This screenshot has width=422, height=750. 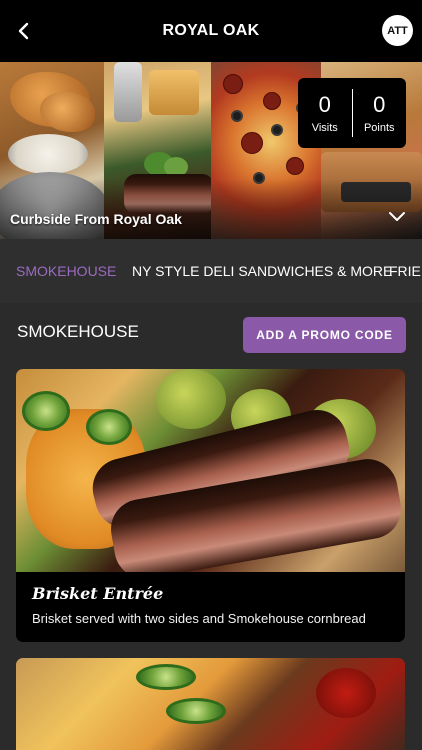 What do you see at coordinates (324, 335) in the screenshot?
I see `add-promo-code-button: ADD A PROMO CODE` at bounding box center [324, 335].